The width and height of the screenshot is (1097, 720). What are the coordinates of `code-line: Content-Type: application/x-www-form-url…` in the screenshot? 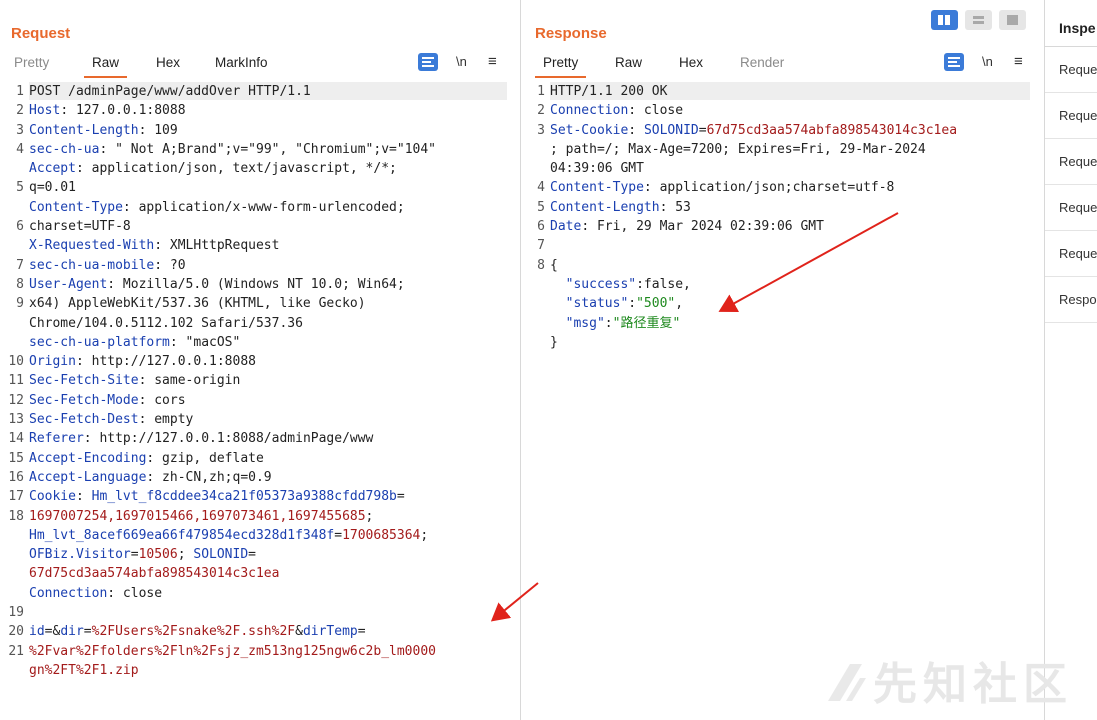 It's located at (271, 207).